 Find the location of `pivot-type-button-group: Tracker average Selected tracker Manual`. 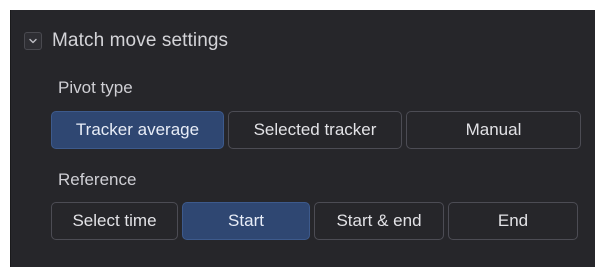

pivot-type-button-group: Tracker average Selected tracker Manual is located at coordinates (316, 130).